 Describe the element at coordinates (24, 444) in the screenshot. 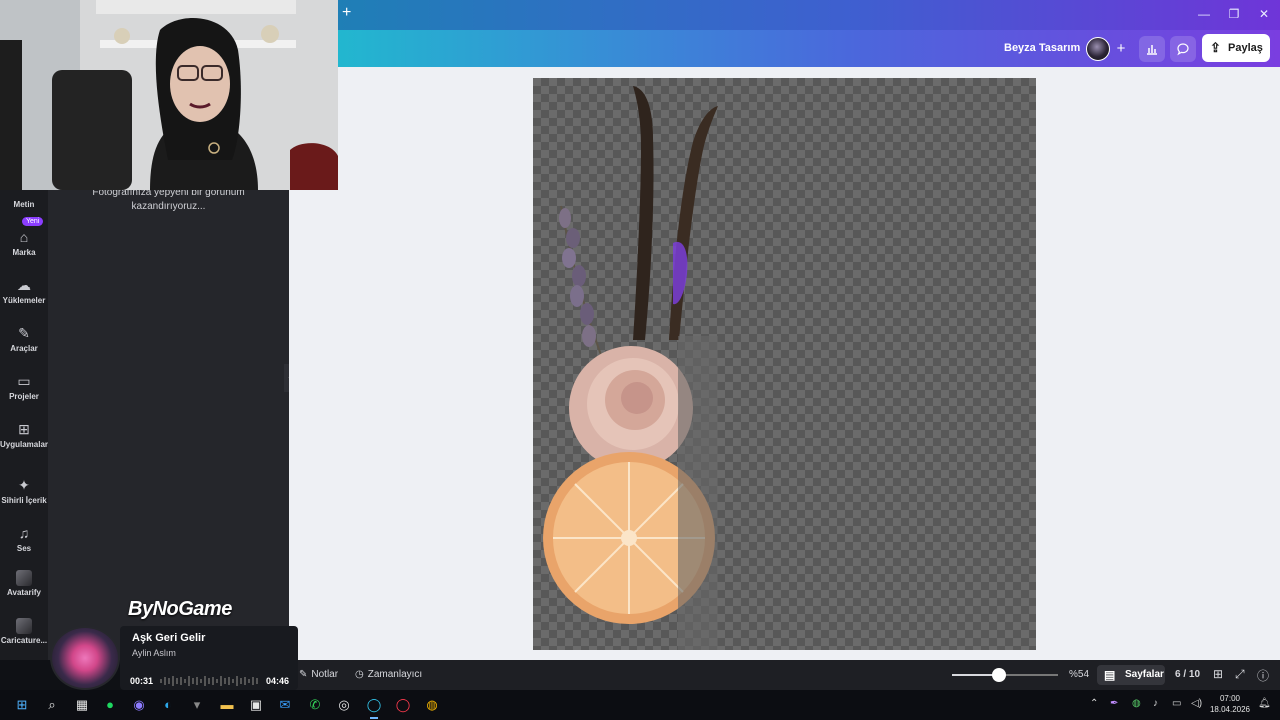

I see `sidebar-item-label: Uygulamalar` at that location.